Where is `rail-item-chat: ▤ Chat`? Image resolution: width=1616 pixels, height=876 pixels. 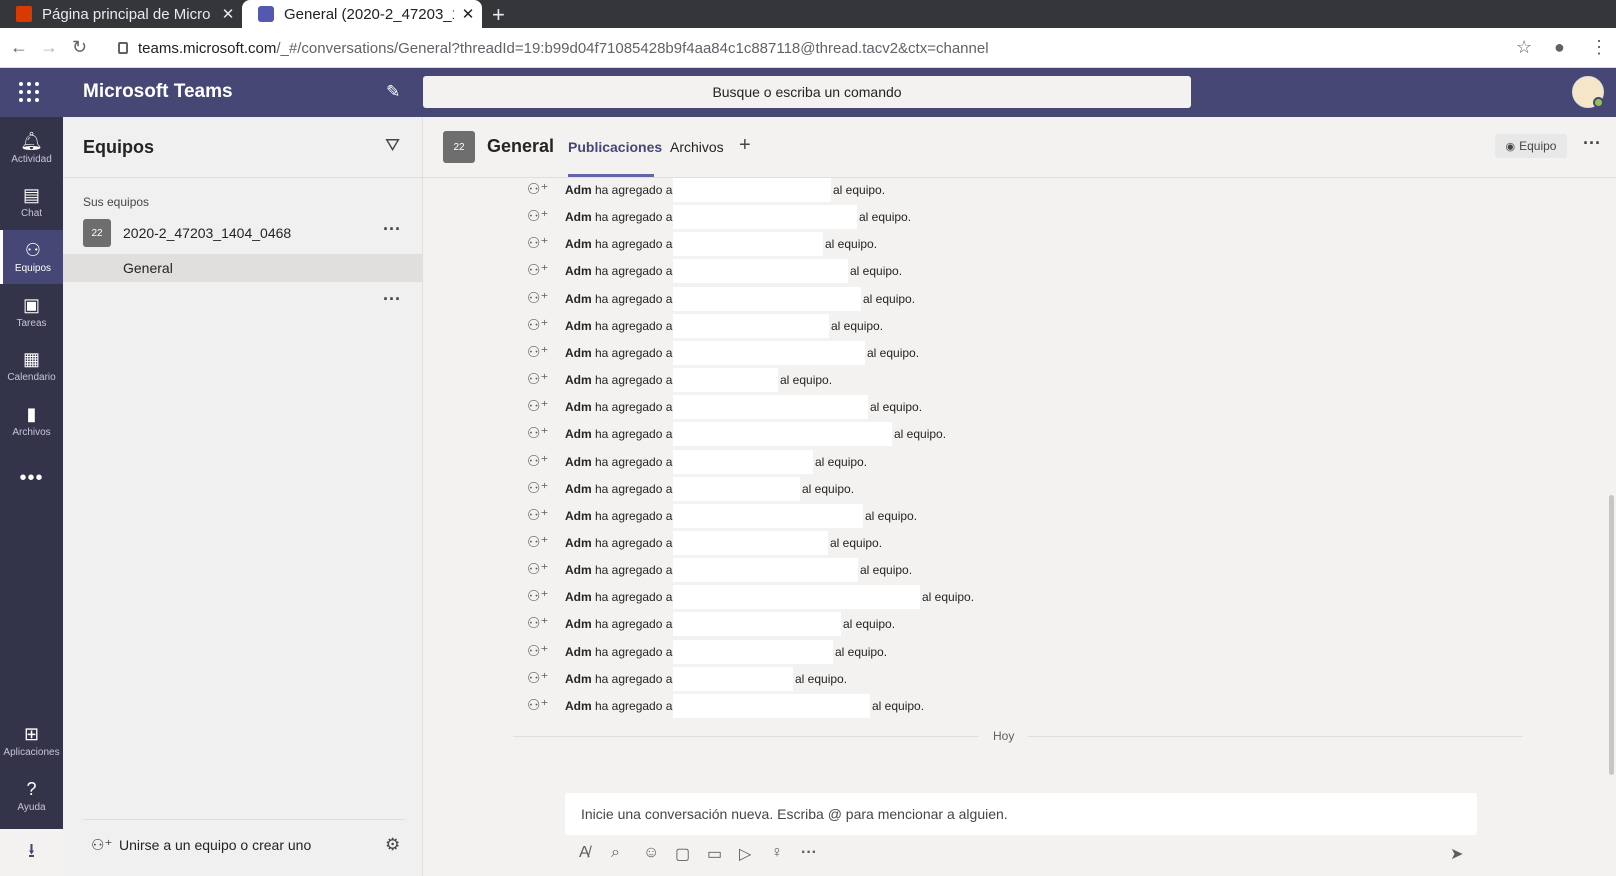
rail-item-chat: ▤ Chat is located at coordinates (31, 202).